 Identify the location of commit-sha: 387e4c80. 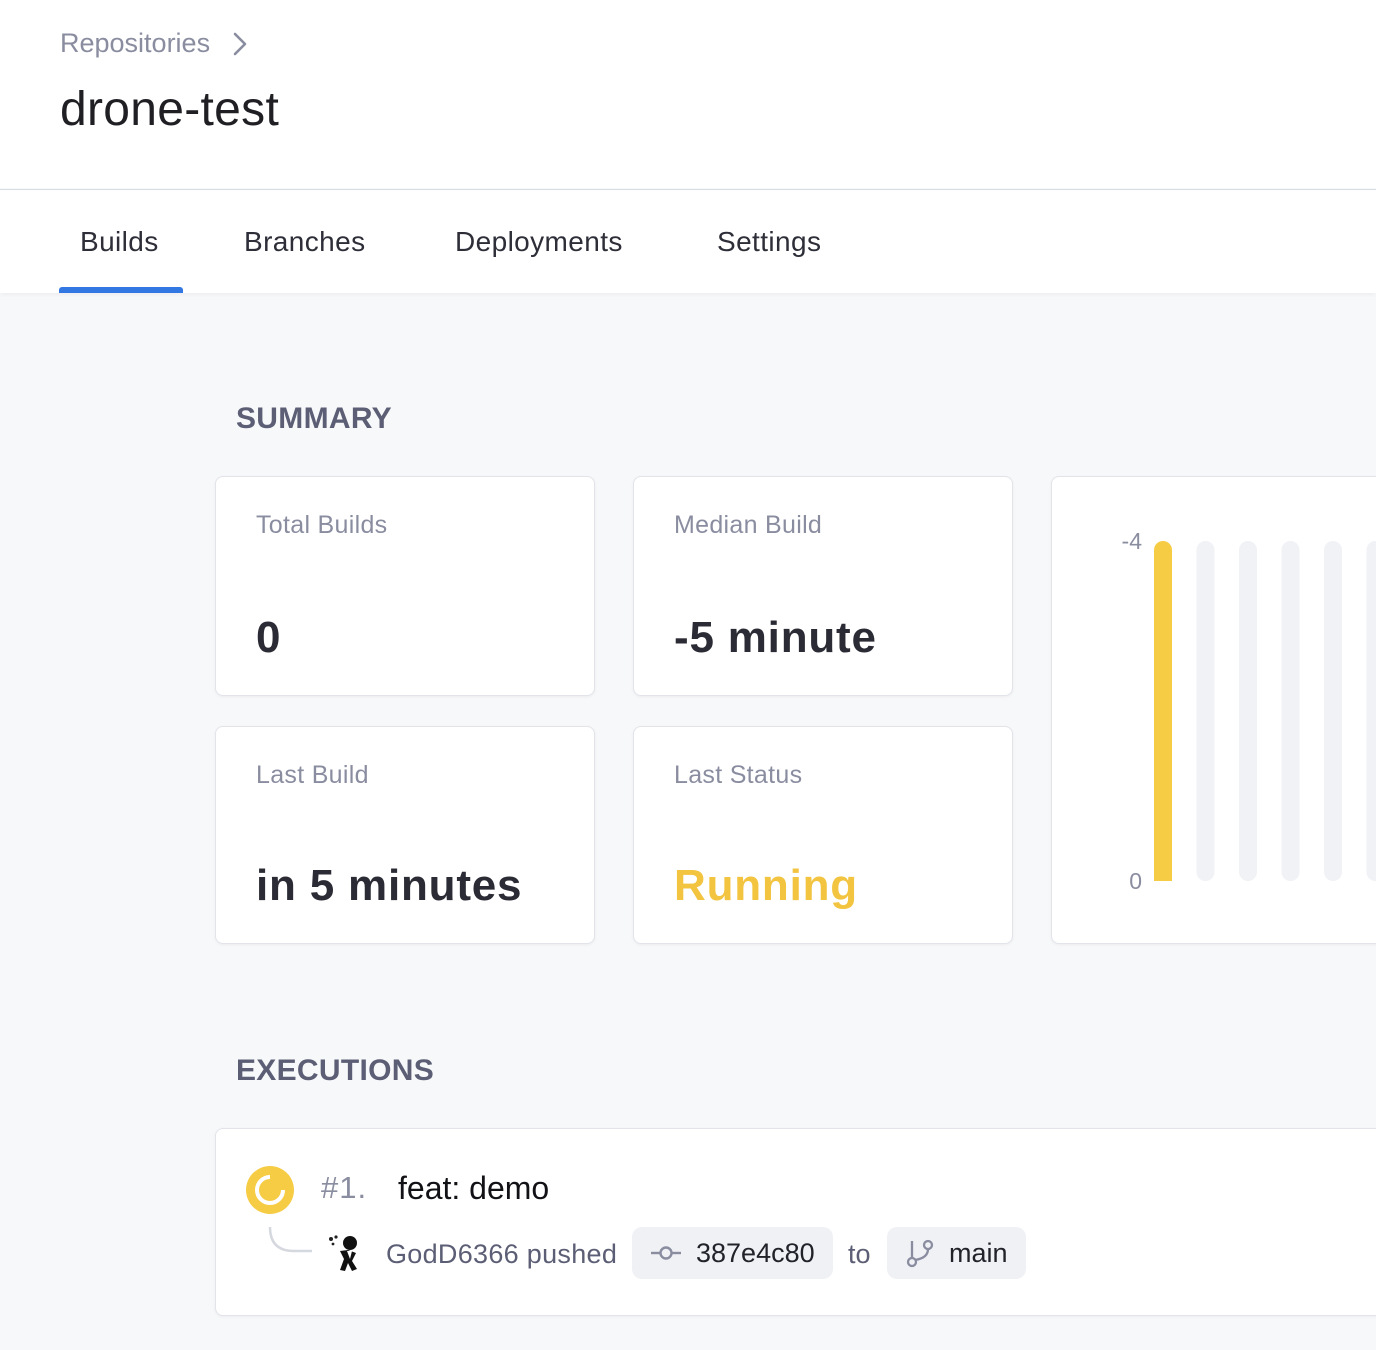
(755, 1252).